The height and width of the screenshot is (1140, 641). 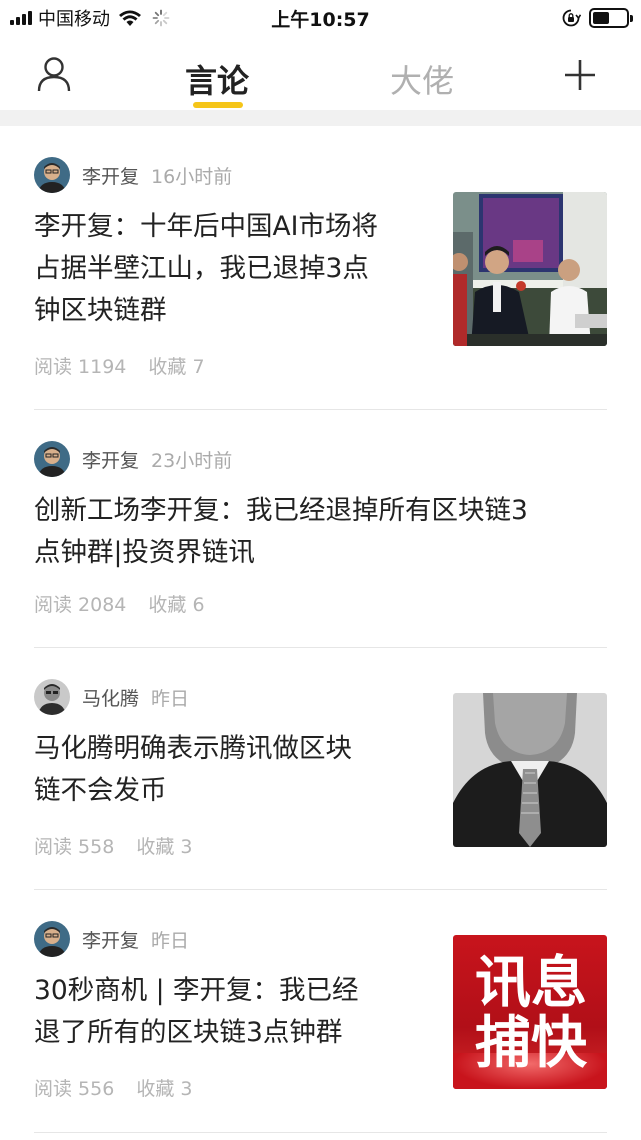 What do you see at coordinates (188, 1032) in the screenshot?
I see `article-title-line: 退了所有的区块链3点钟群` at bounding box center [188, 1032].